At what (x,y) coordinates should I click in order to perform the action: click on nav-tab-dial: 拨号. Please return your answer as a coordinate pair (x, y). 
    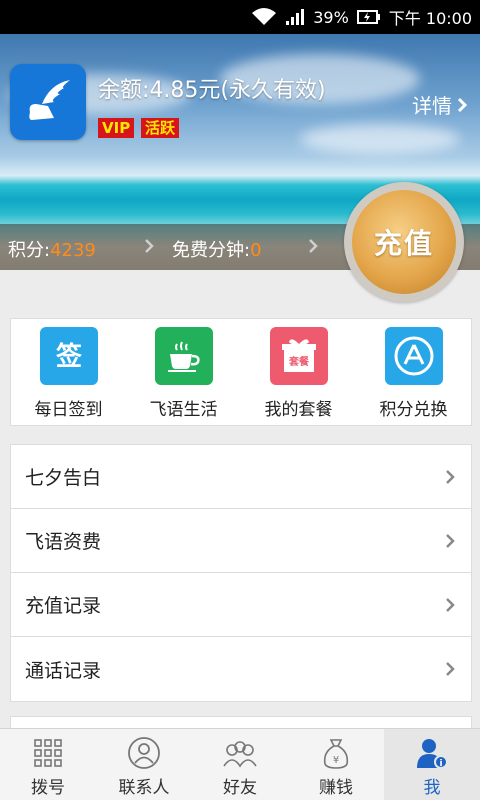
    Looking at the image, I should click on (48, 764).